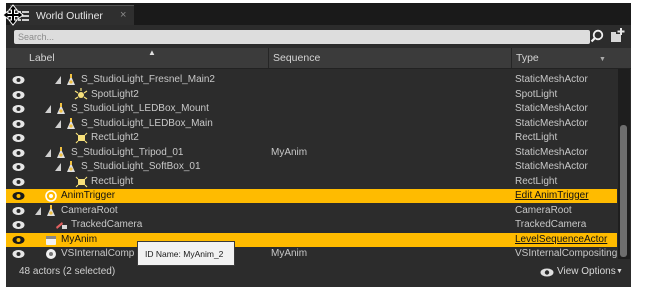  I want to click on tree-row: TrackedCamera TrackedCamera, so click(311, 225).